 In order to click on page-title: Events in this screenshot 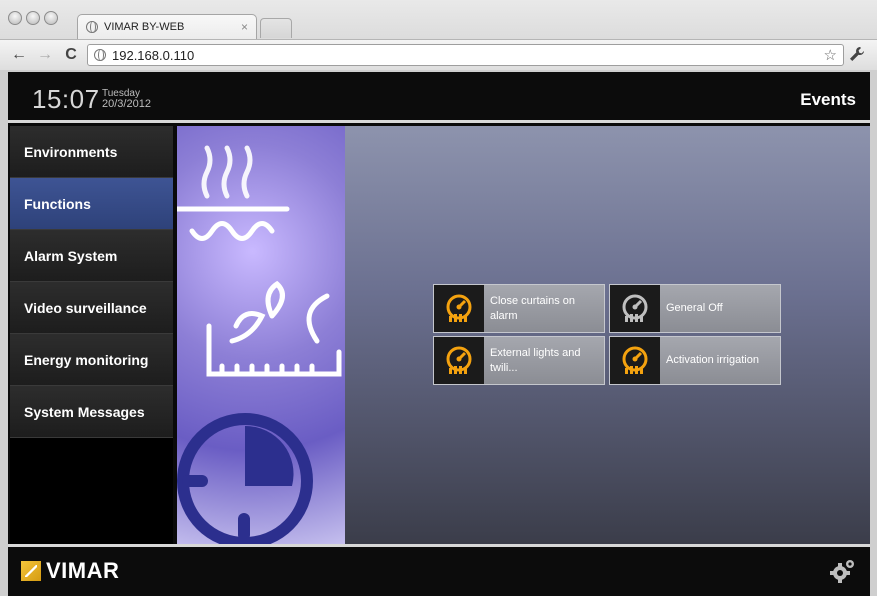, I will do `click(828, 99)`.